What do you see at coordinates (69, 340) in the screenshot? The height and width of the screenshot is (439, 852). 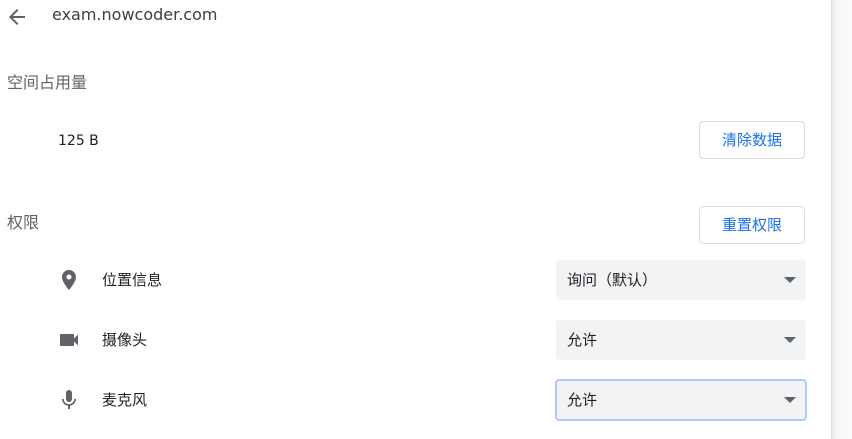 I see `videocam-icon` at bounding box center [69, 340].